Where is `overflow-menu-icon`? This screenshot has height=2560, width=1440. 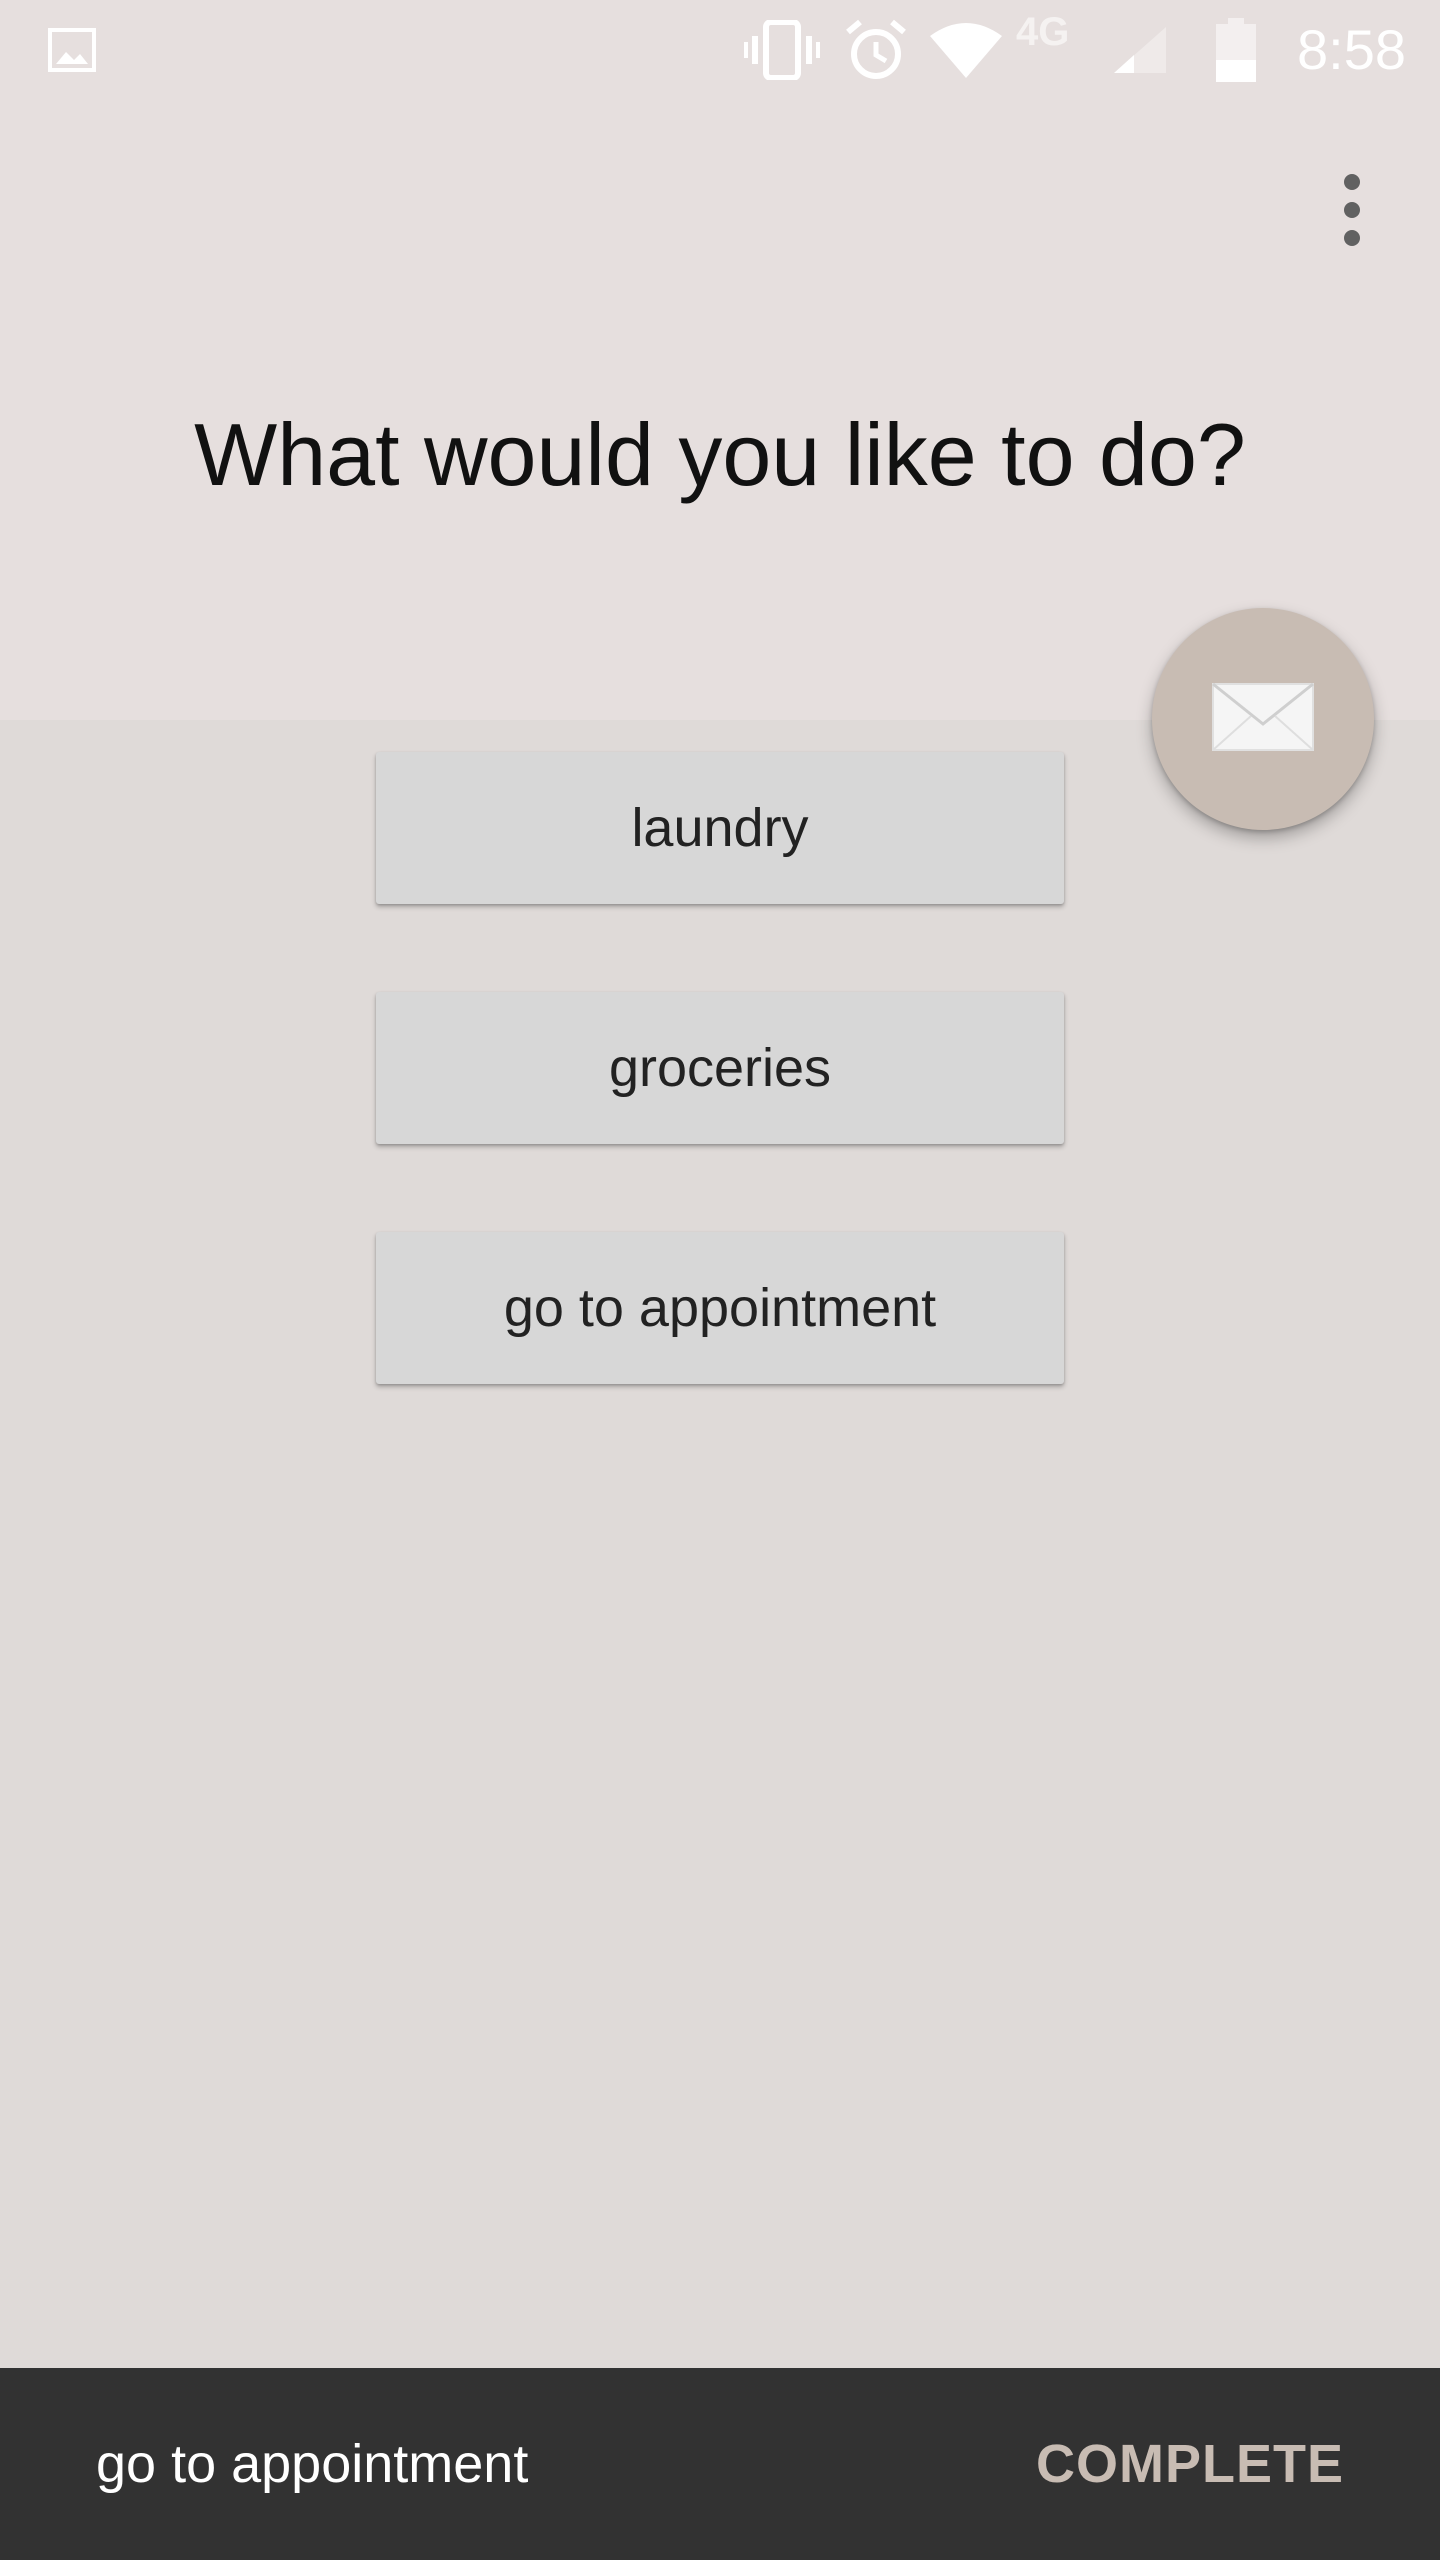
overflow-menu-icon is located at coordinates (1352, 210).